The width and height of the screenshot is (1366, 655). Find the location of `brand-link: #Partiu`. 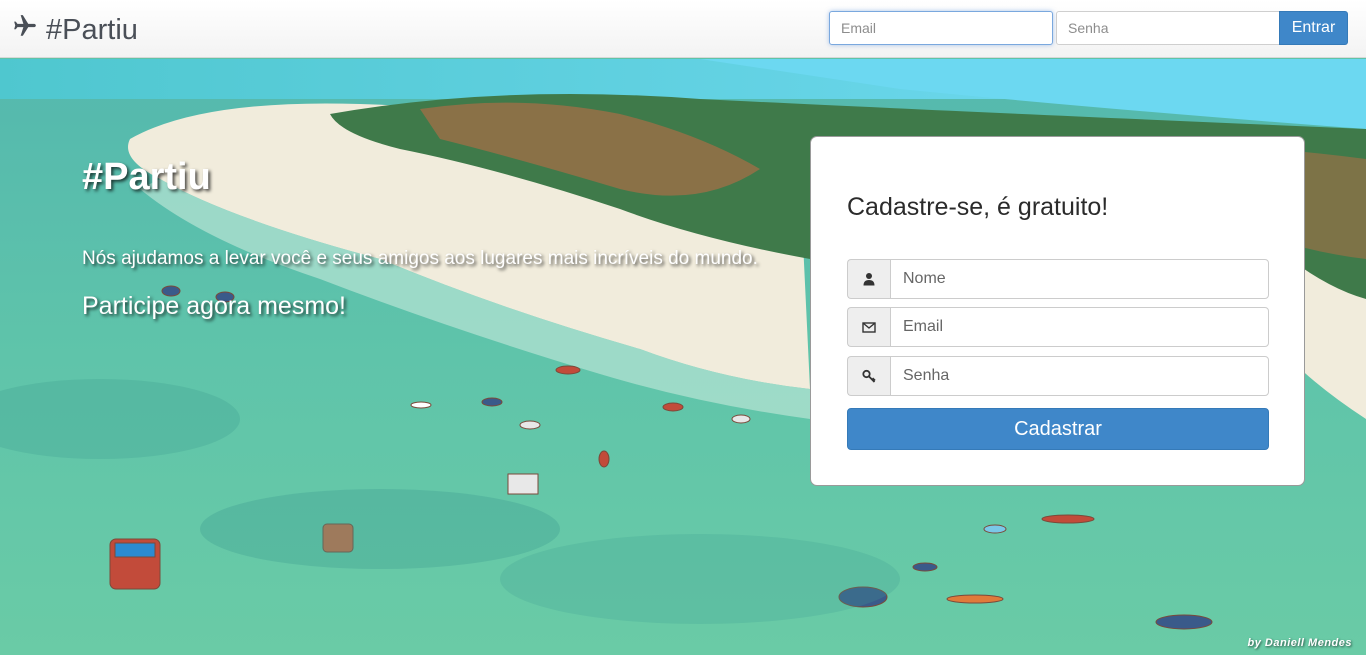

brand-link: #Partiu is located at coordinates (75, 30).